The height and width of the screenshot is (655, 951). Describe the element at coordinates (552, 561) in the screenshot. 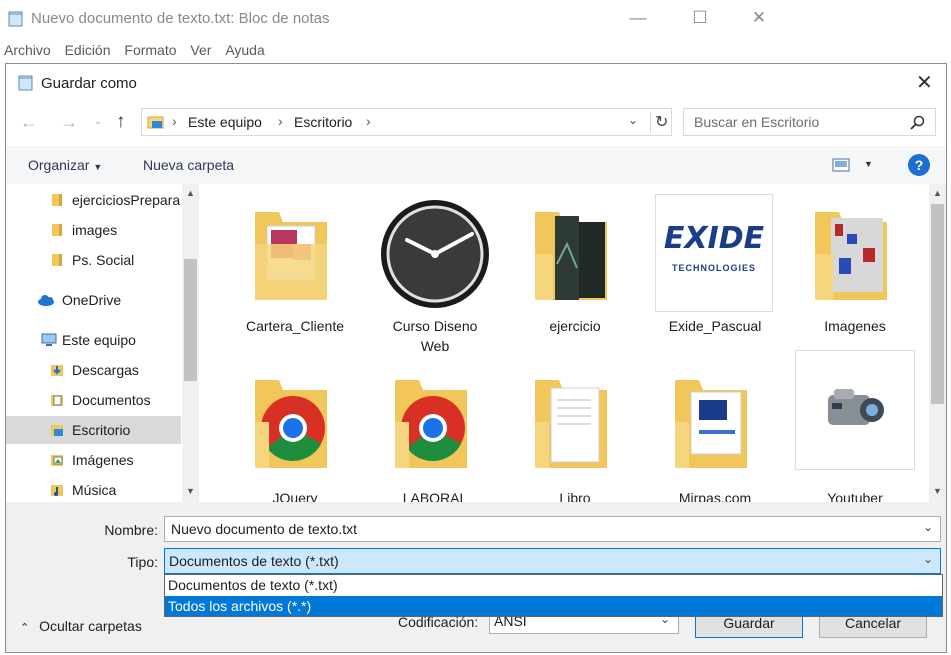

I see `type-select: Documentos de texto (*.txt) ⌄` at that location.